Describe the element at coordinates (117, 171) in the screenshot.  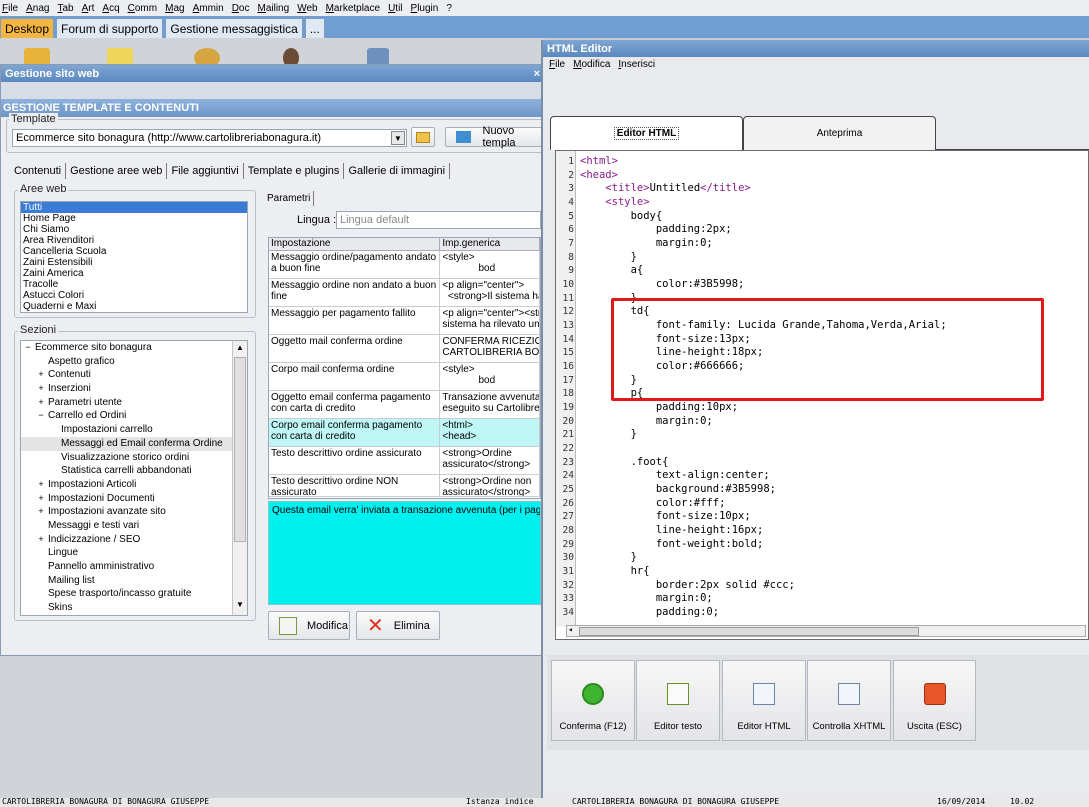
I see `tab-gestione-aree-web: Gestione aree web` at that location.